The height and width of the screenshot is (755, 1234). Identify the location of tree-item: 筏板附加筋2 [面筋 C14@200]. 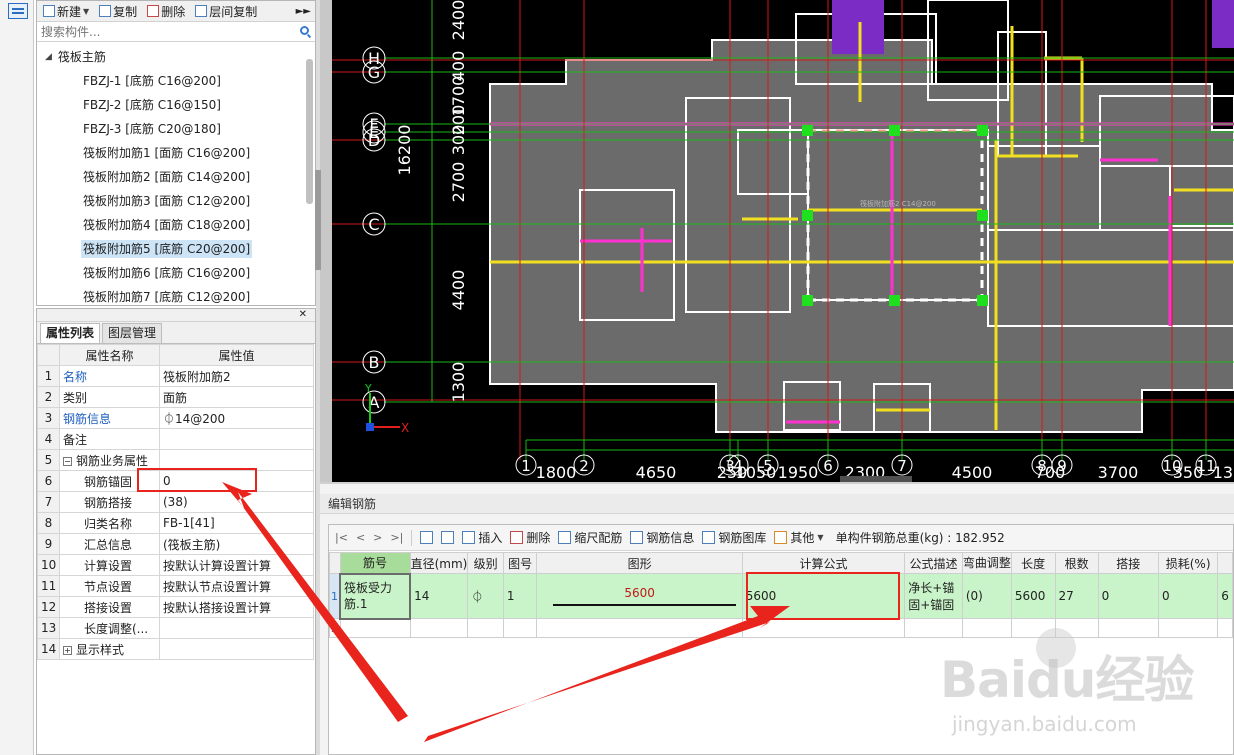
(170, 177).